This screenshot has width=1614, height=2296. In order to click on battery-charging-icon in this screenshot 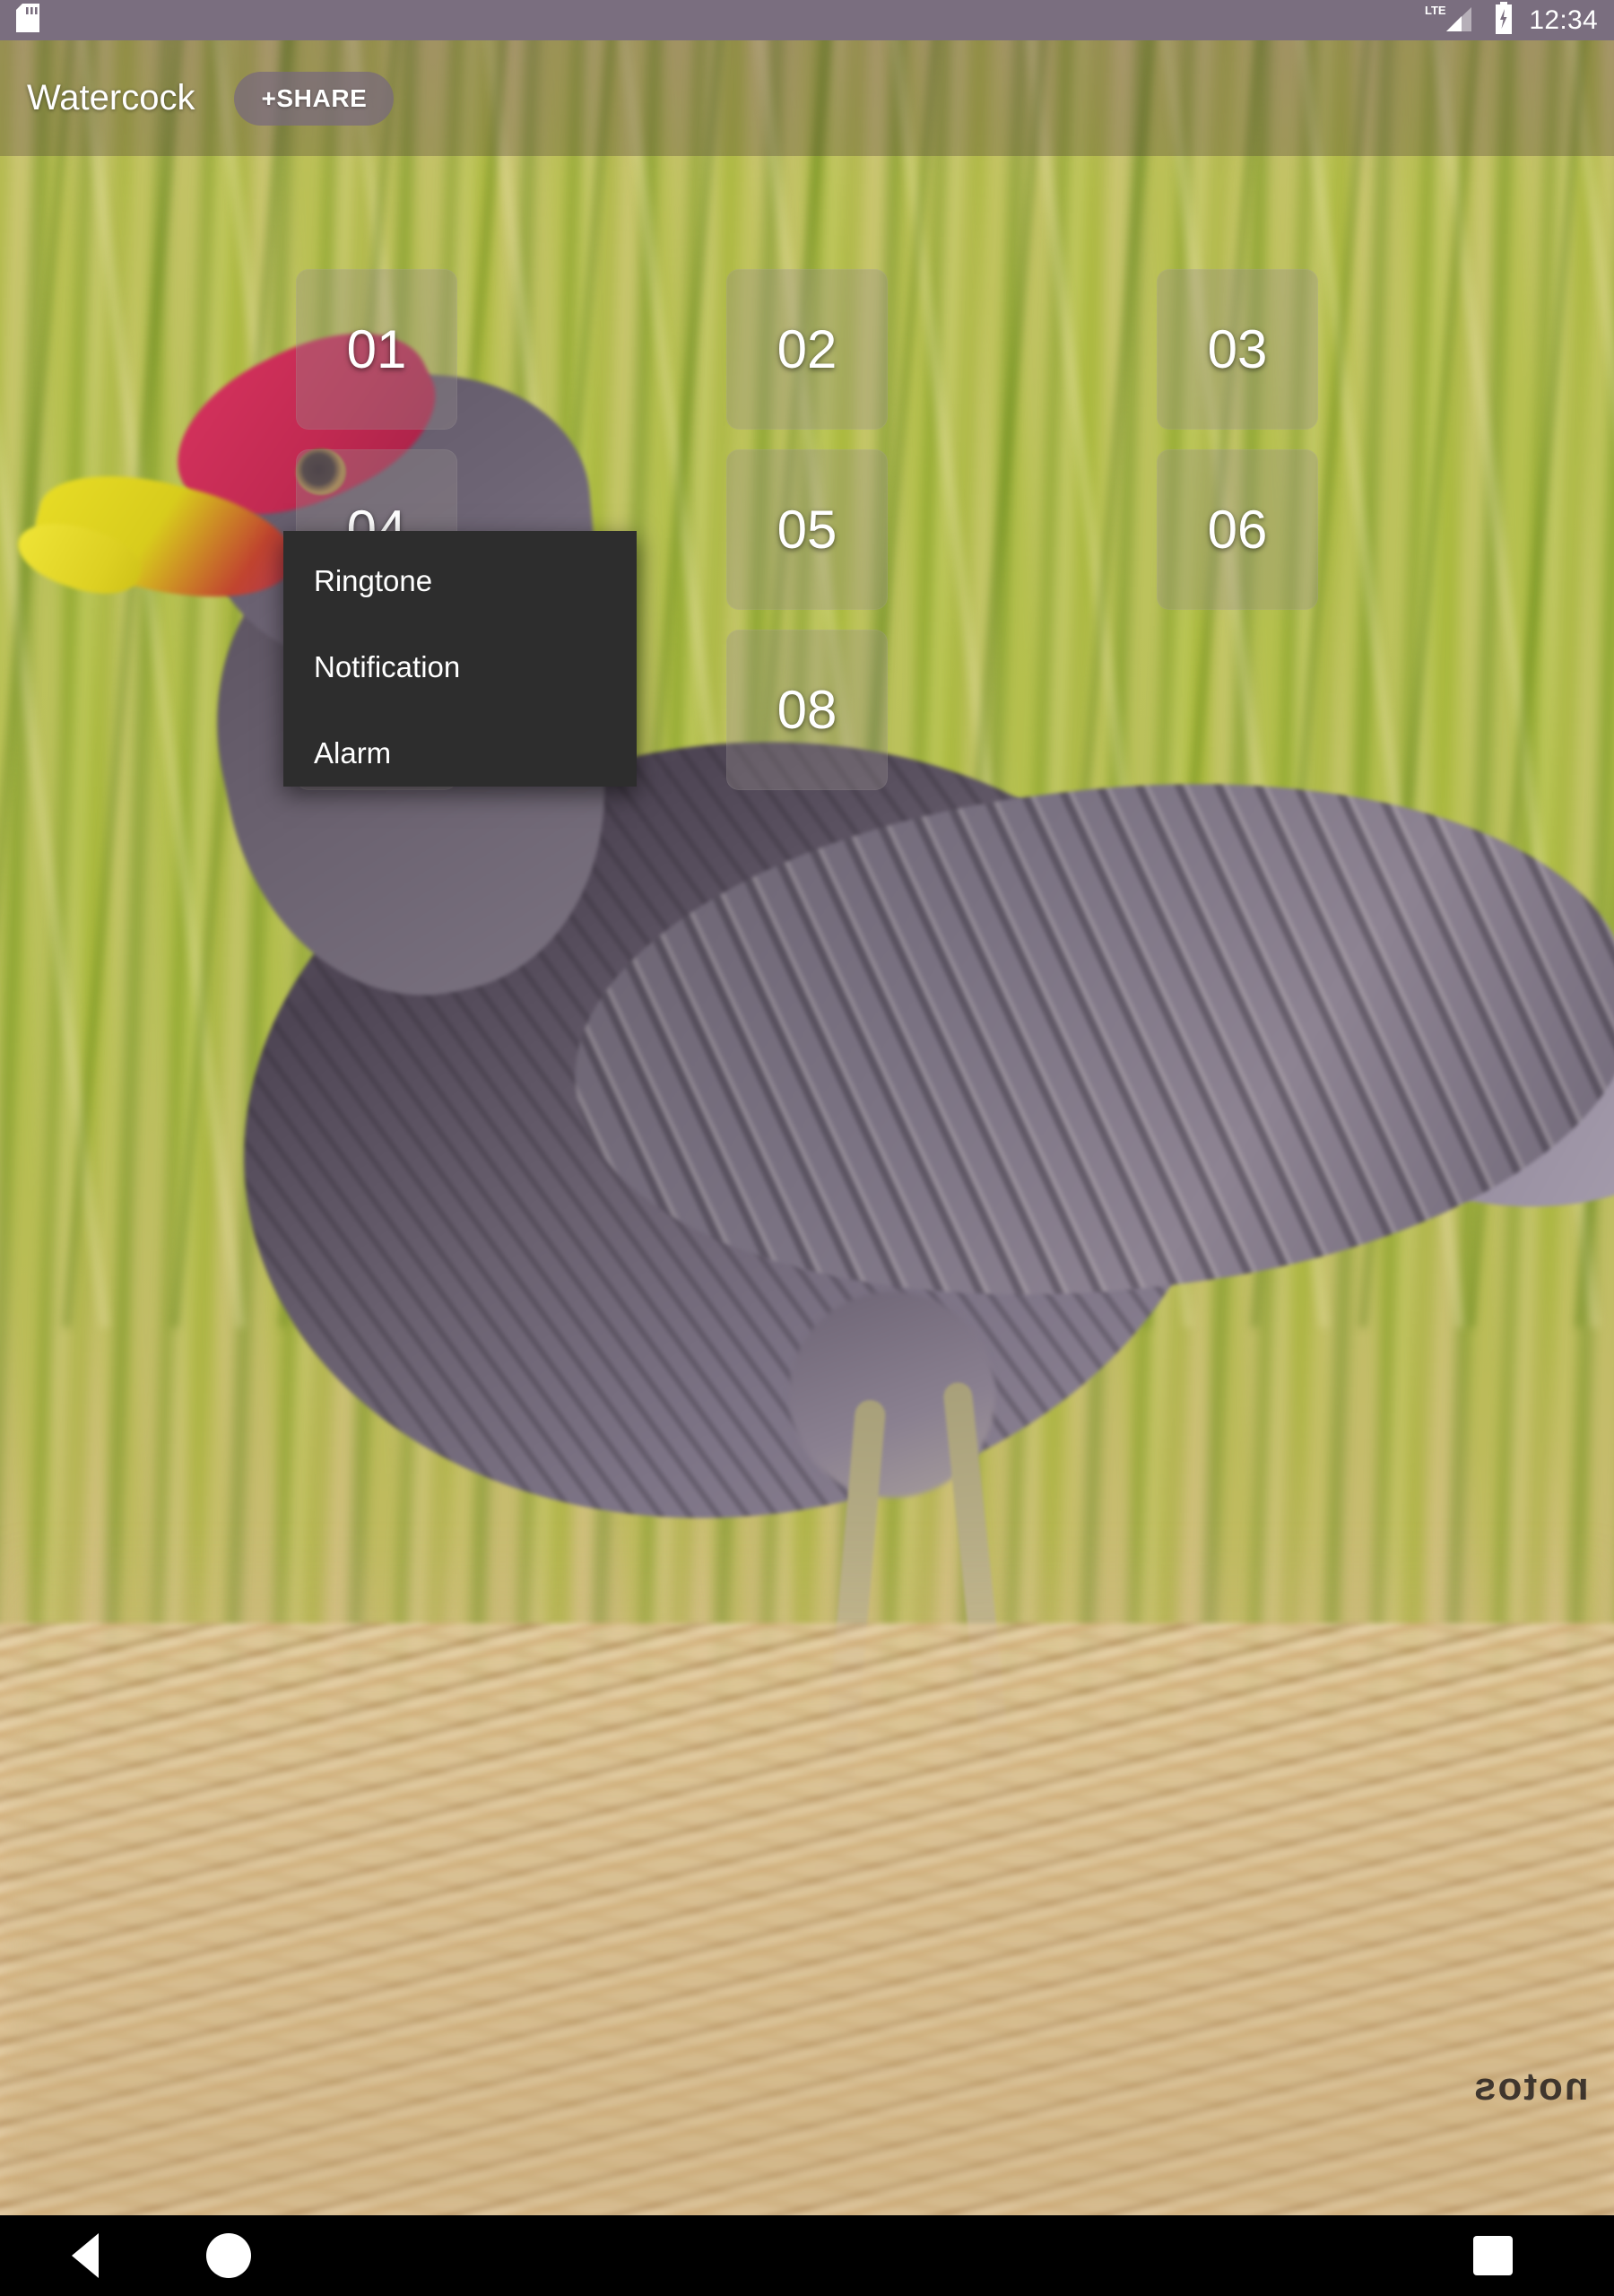, I will do `click(1503, 20)`.